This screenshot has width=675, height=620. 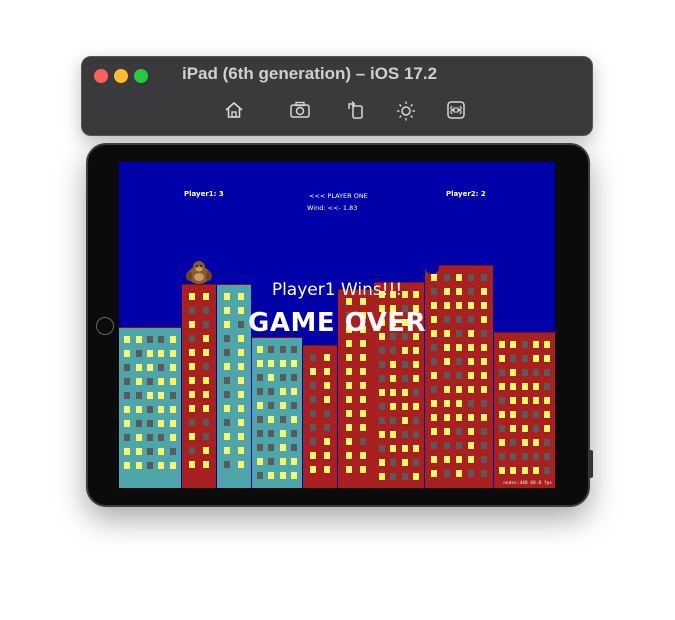 I want to click on screenshot-icon, so click(x=300, y=110).